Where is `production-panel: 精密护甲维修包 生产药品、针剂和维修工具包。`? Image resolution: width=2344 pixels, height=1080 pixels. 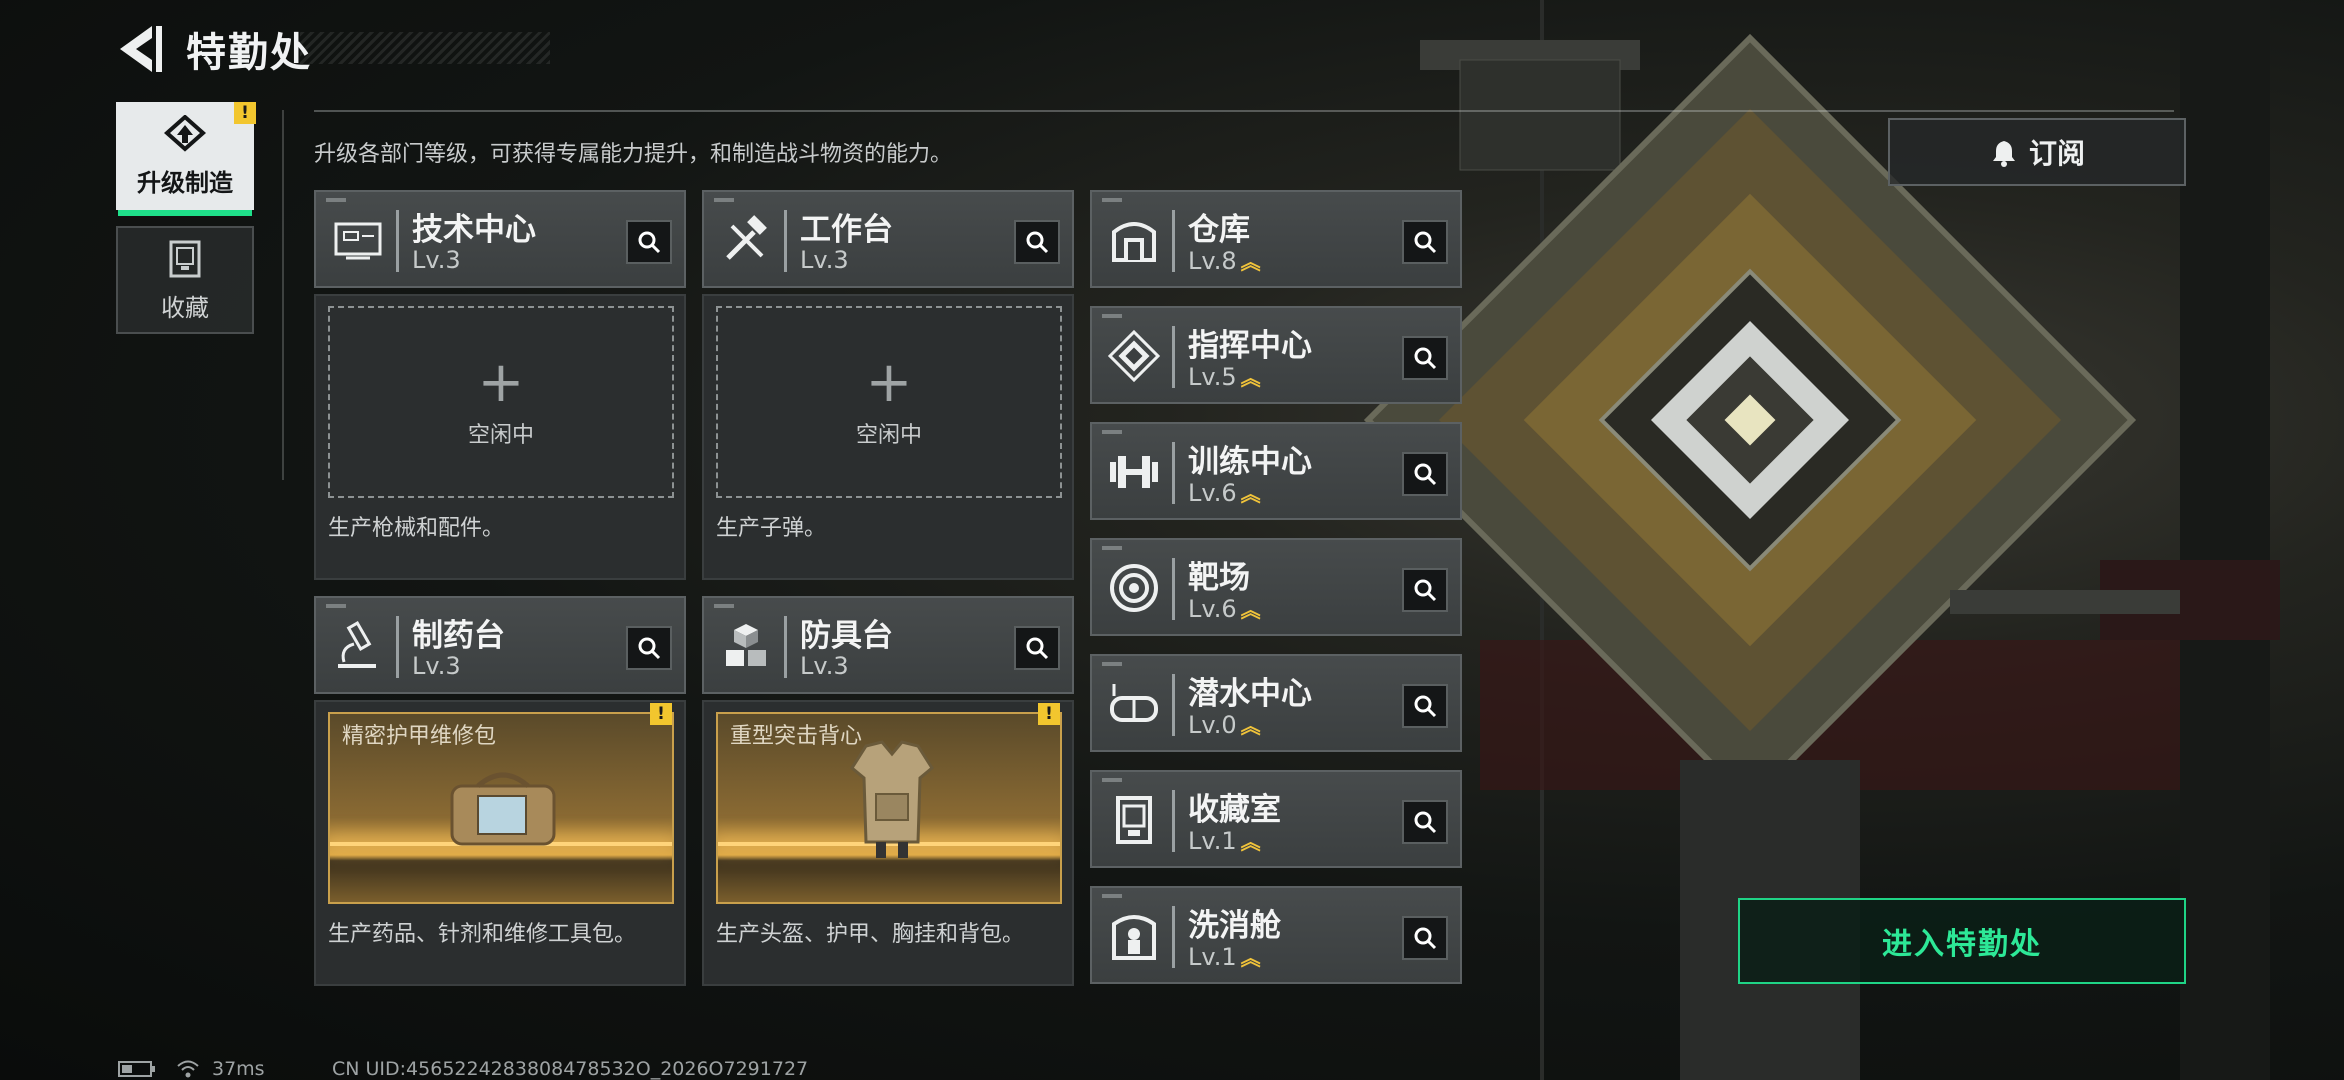
production-panel: 精密护甲维修包 生产药品、针剂和维修工具包。 is located at coordinates (500, 843).